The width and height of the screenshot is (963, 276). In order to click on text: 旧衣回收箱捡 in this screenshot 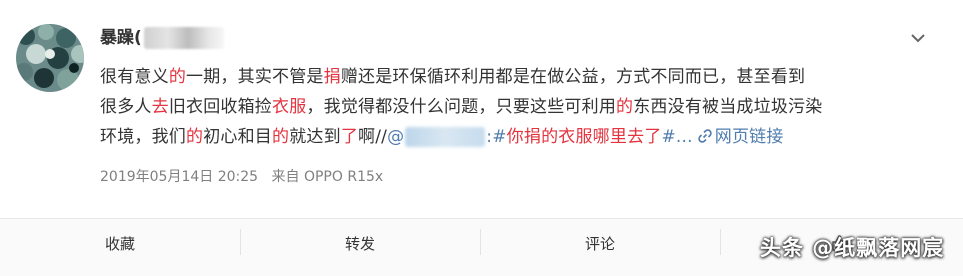, I will do `click(220, 107)`.